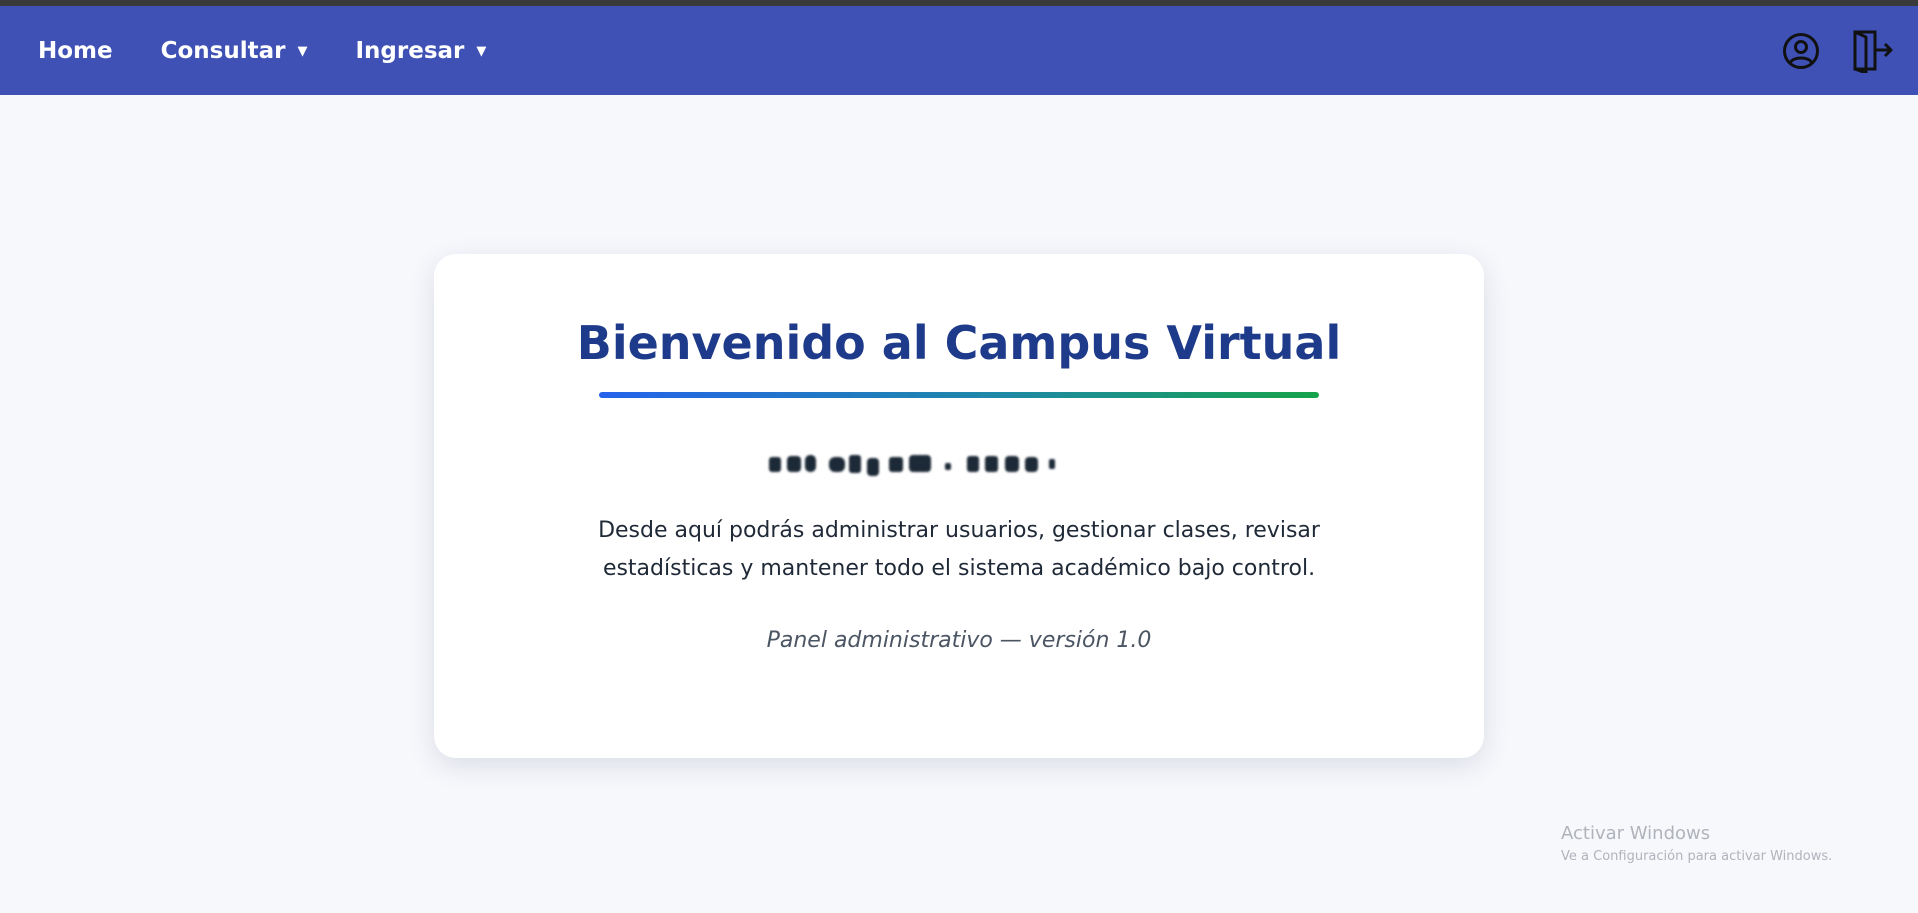 This screenshot has width=1918, height=913. I want to click on user-circle-icon, so click(1801, 50).